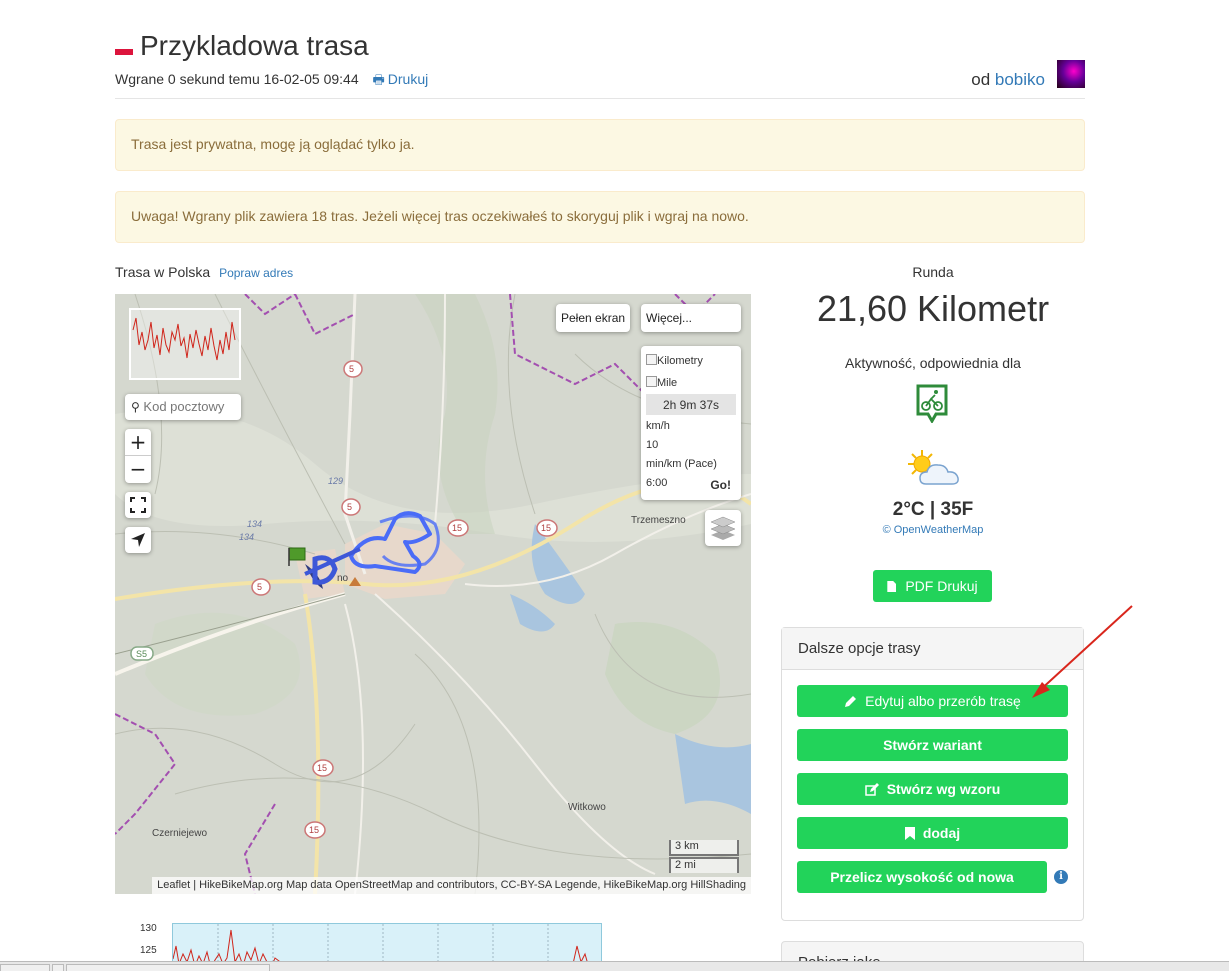 The image size is (1229, 971). What do you see at coordinates (941, 586) in the screenshot?
I see `pdf-print-label: PDF Drukuj` at bounding box center [941, 586].